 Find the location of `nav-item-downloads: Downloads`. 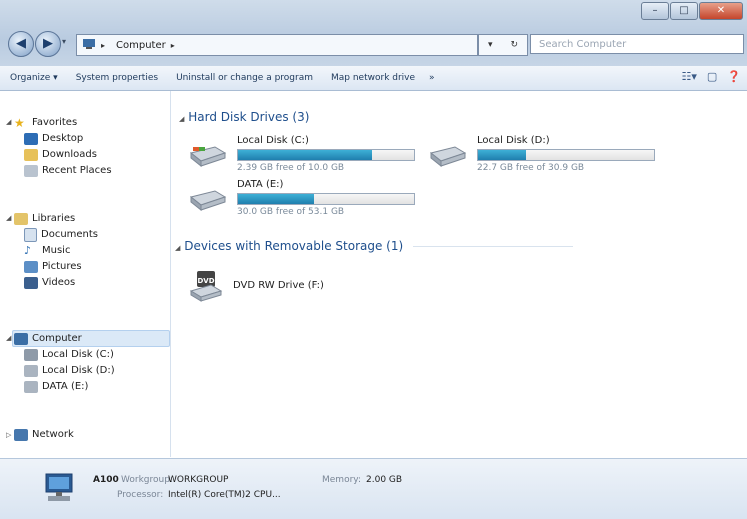

nav-item-downloads: Downloads is located at coordinates (60, 154).